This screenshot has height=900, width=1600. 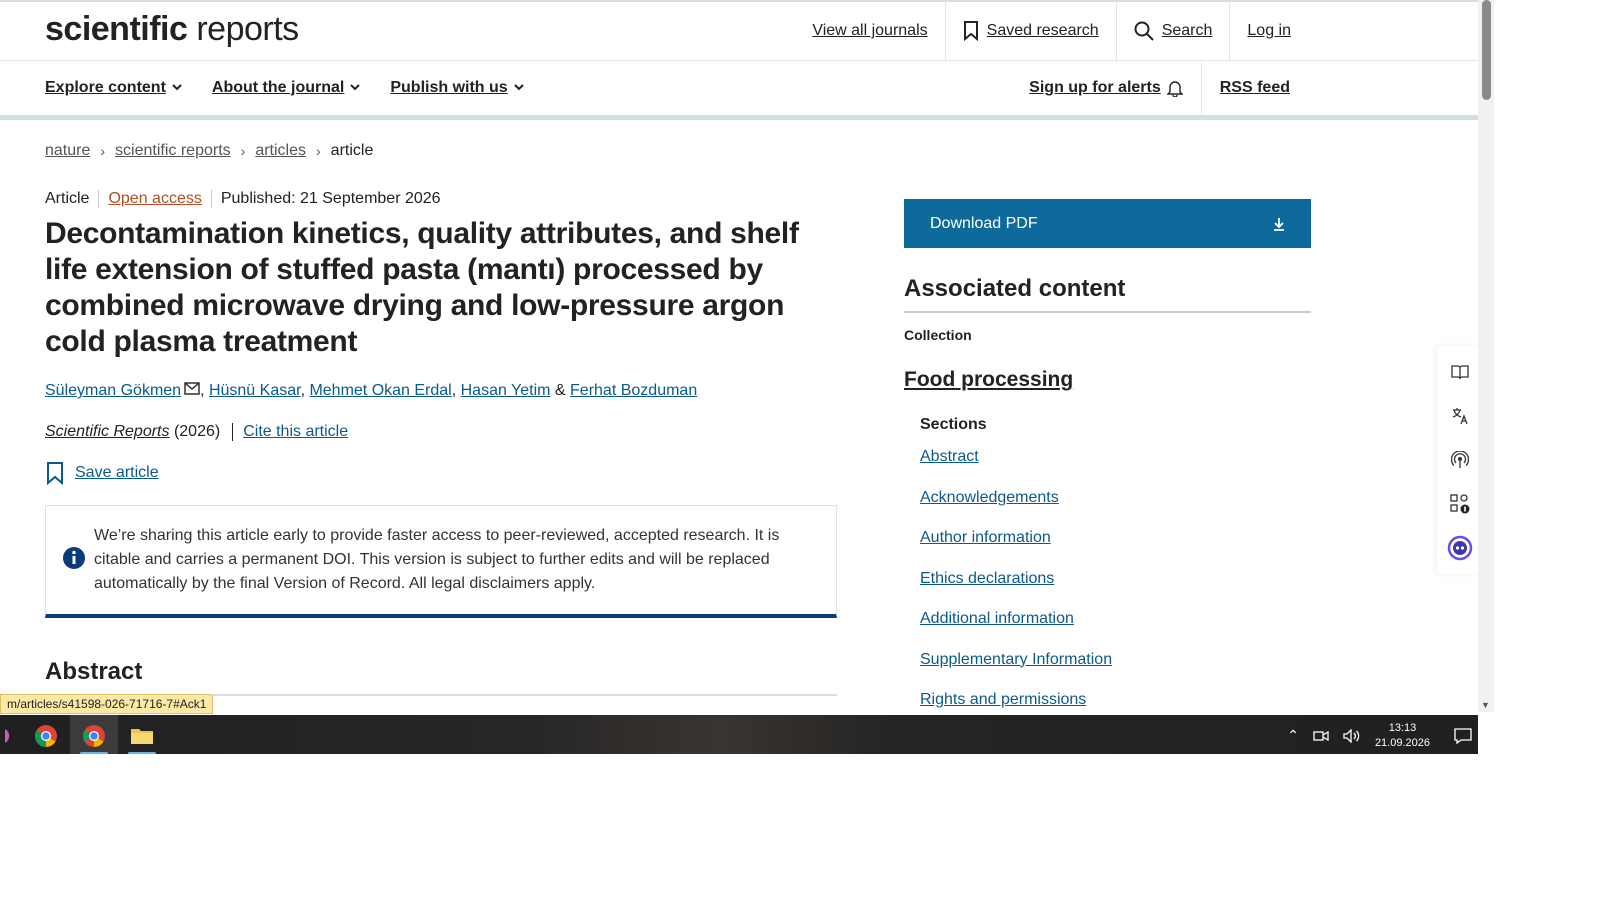 I want to click on chevron-up-icon: ⌃, so click(x=1293, y=735).